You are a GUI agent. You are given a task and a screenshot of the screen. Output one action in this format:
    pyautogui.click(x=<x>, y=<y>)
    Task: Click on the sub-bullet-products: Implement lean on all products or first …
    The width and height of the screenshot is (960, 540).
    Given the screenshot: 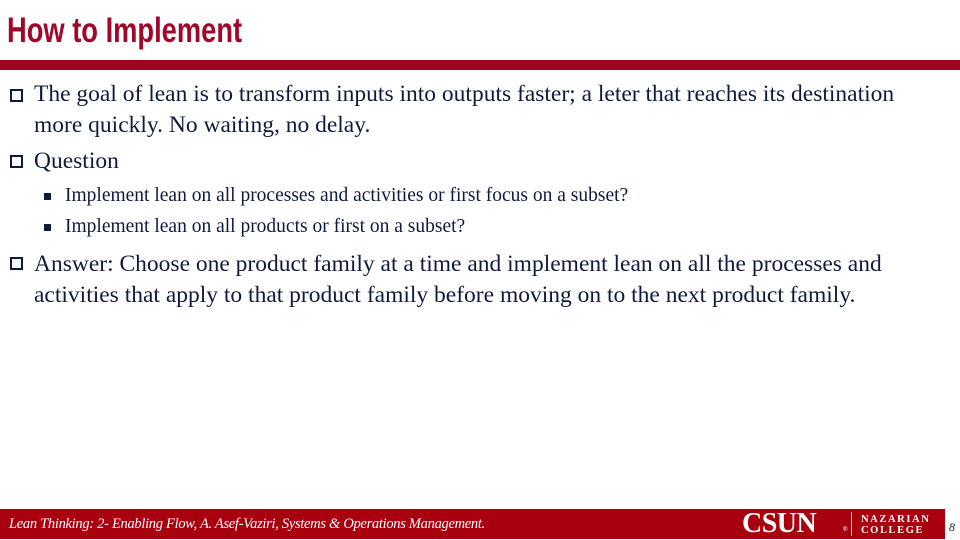 What is the action you would take?
    pyautogui.click(x=265, y=226)
    